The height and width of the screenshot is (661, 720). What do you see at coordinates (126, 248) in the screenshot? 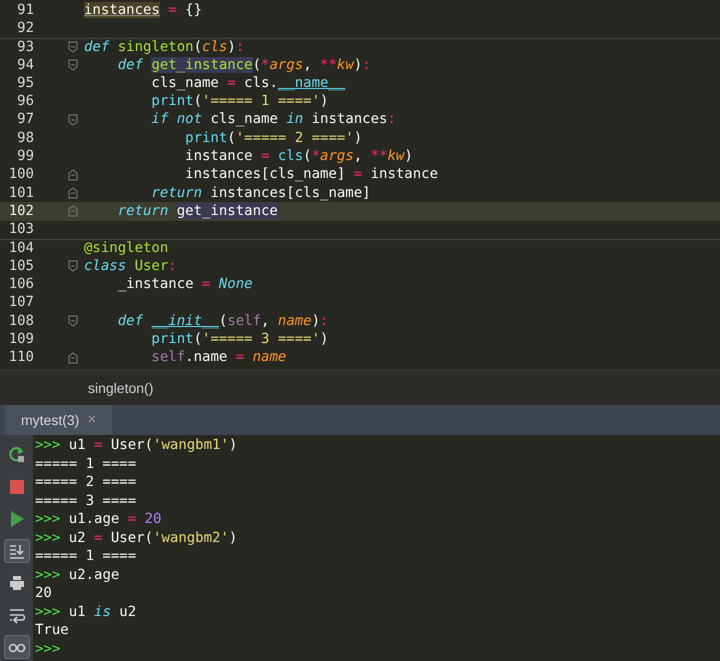
I see `code-line: @singleton` at bounding box center [126, 248].